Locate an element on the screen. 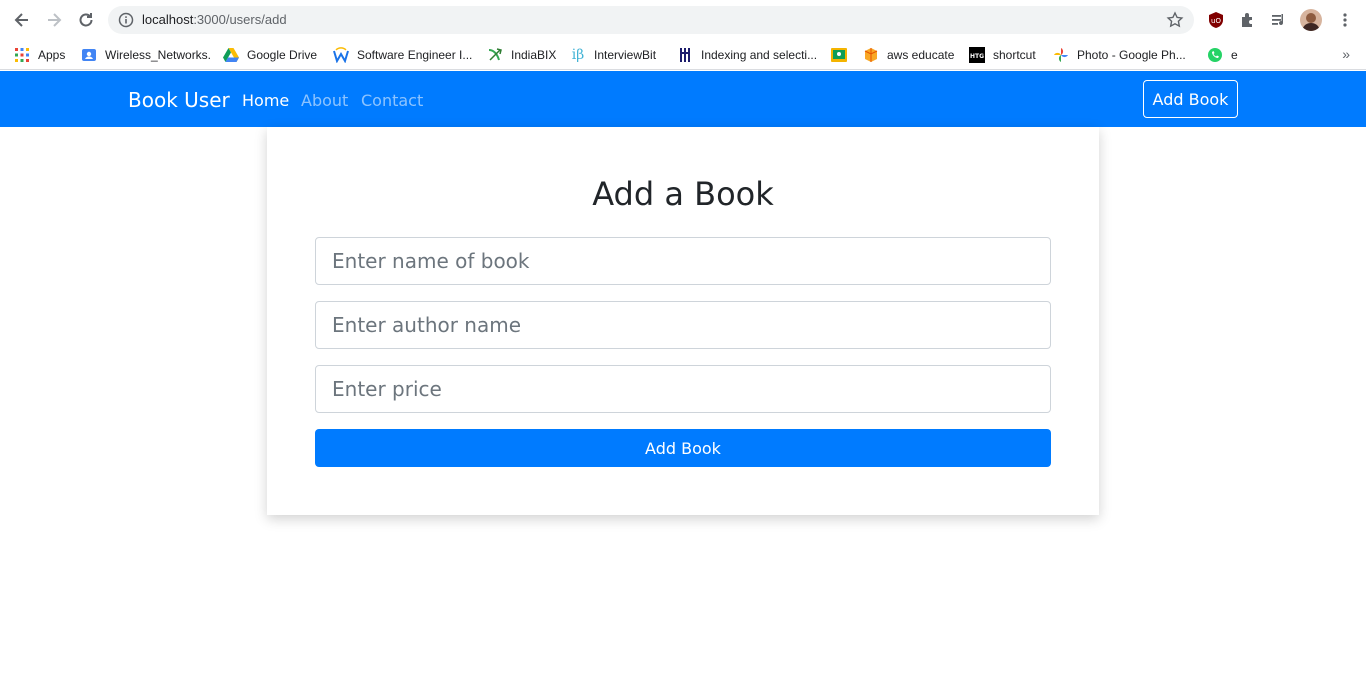 This screenshot has height=695, width=1366. bookmark-google-drive: Google Drive is located at coordinates (270, 55).